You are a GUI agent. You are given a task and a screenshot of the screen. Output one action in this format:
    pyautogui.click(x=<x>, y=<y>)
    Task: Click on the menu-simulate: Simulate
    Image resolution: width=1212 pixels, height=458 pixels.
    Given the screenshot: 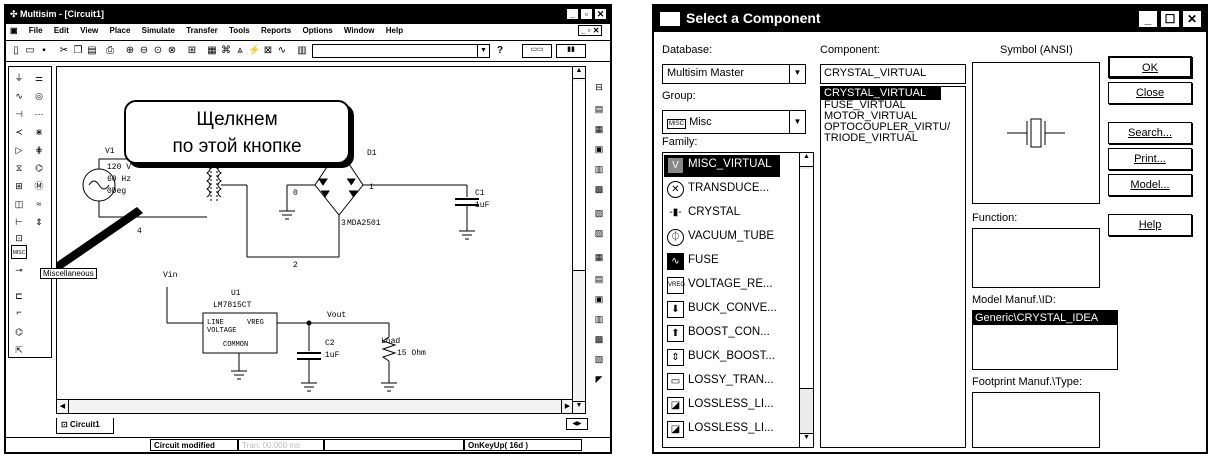 What is the action you would take?
    pyautogui.click(x=158, y=30)
    